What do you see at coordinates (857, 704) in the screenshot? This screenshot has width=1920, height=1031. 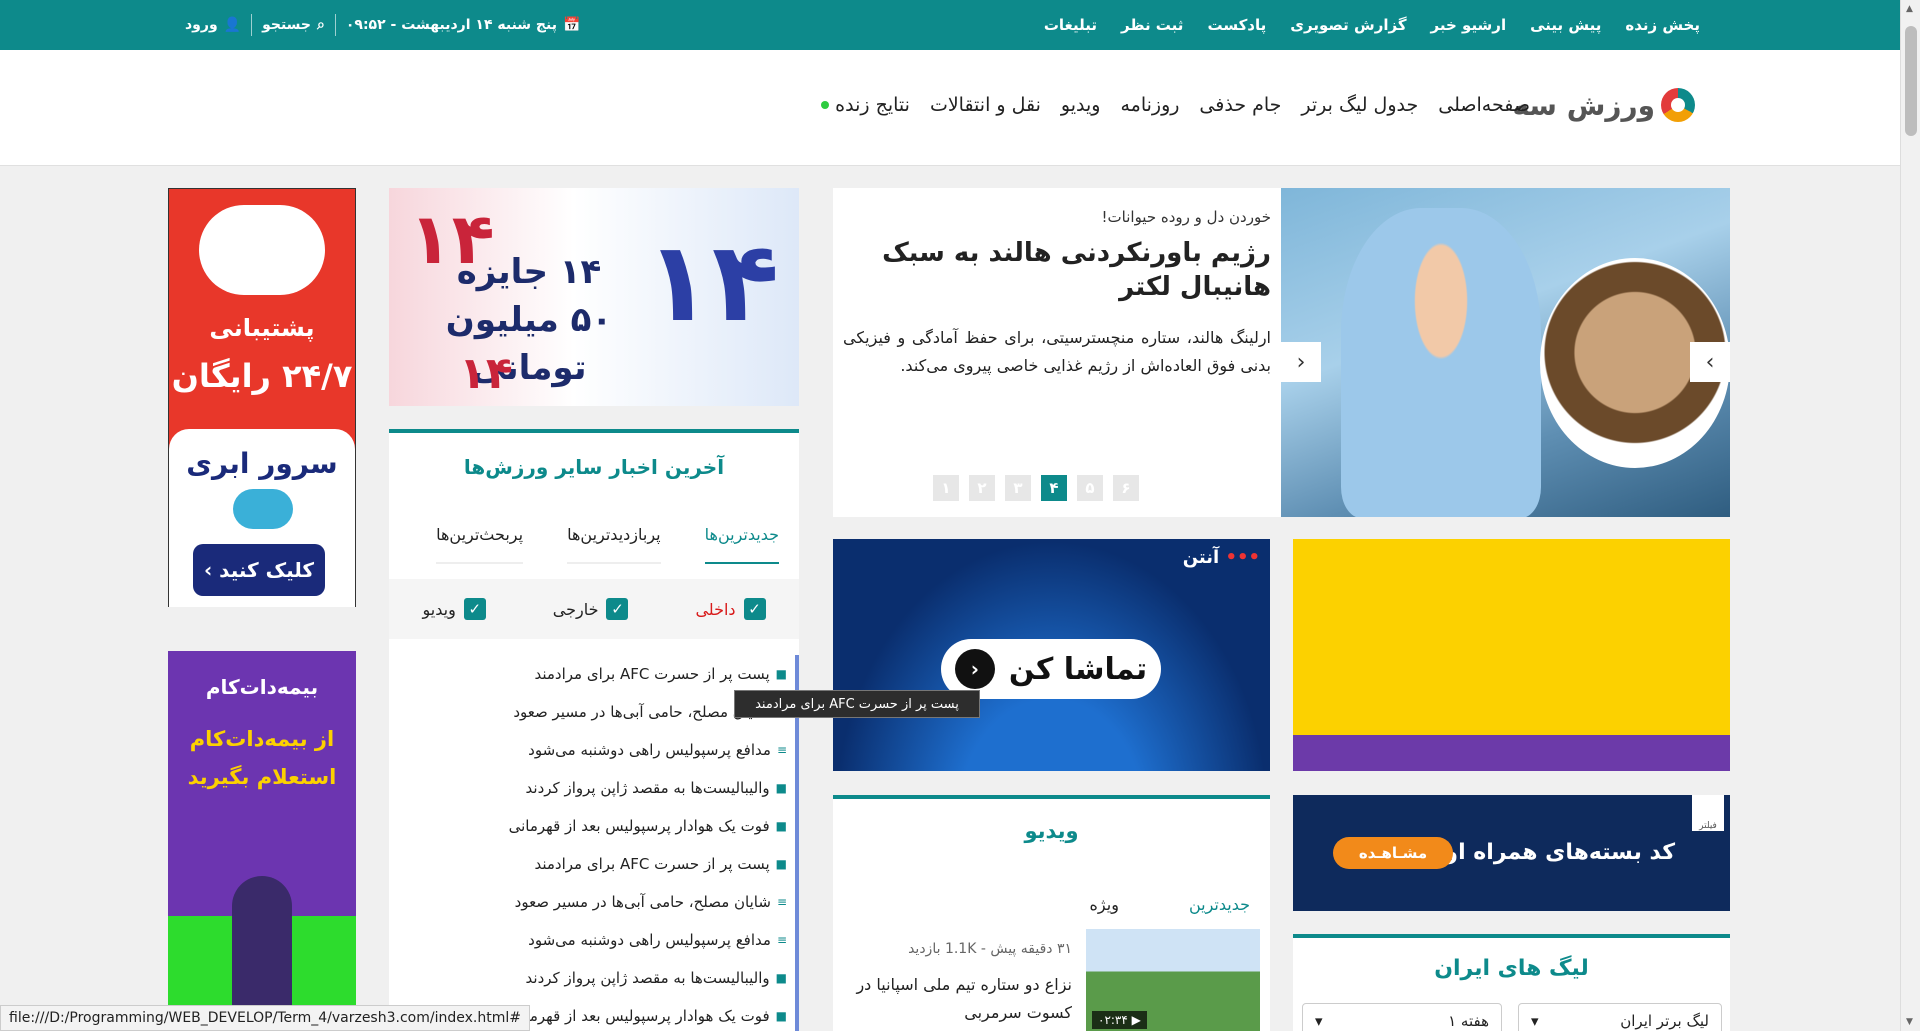 I see `tooltip: پست پر از حسرت AFC برای مرادمند` at bounding box center [857, 704].